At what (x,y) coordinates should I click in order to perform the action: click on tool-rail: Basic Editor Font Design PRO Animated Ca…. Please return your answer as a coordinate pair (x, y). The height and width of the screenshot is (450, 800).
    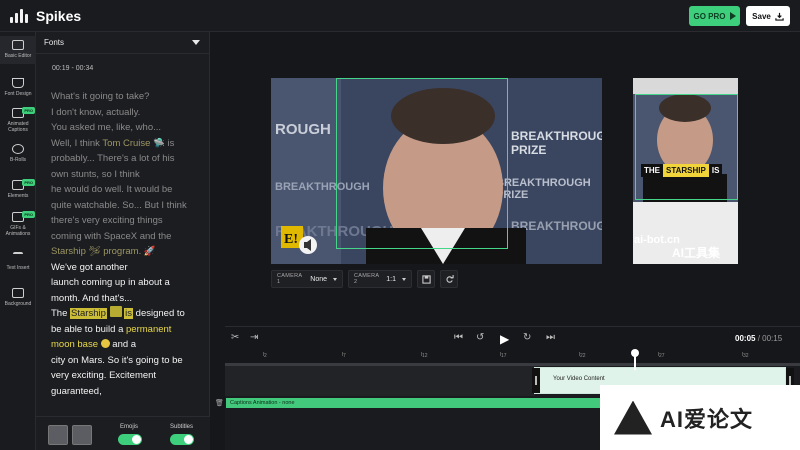
    Looking at the image, I should click on (18, 241).